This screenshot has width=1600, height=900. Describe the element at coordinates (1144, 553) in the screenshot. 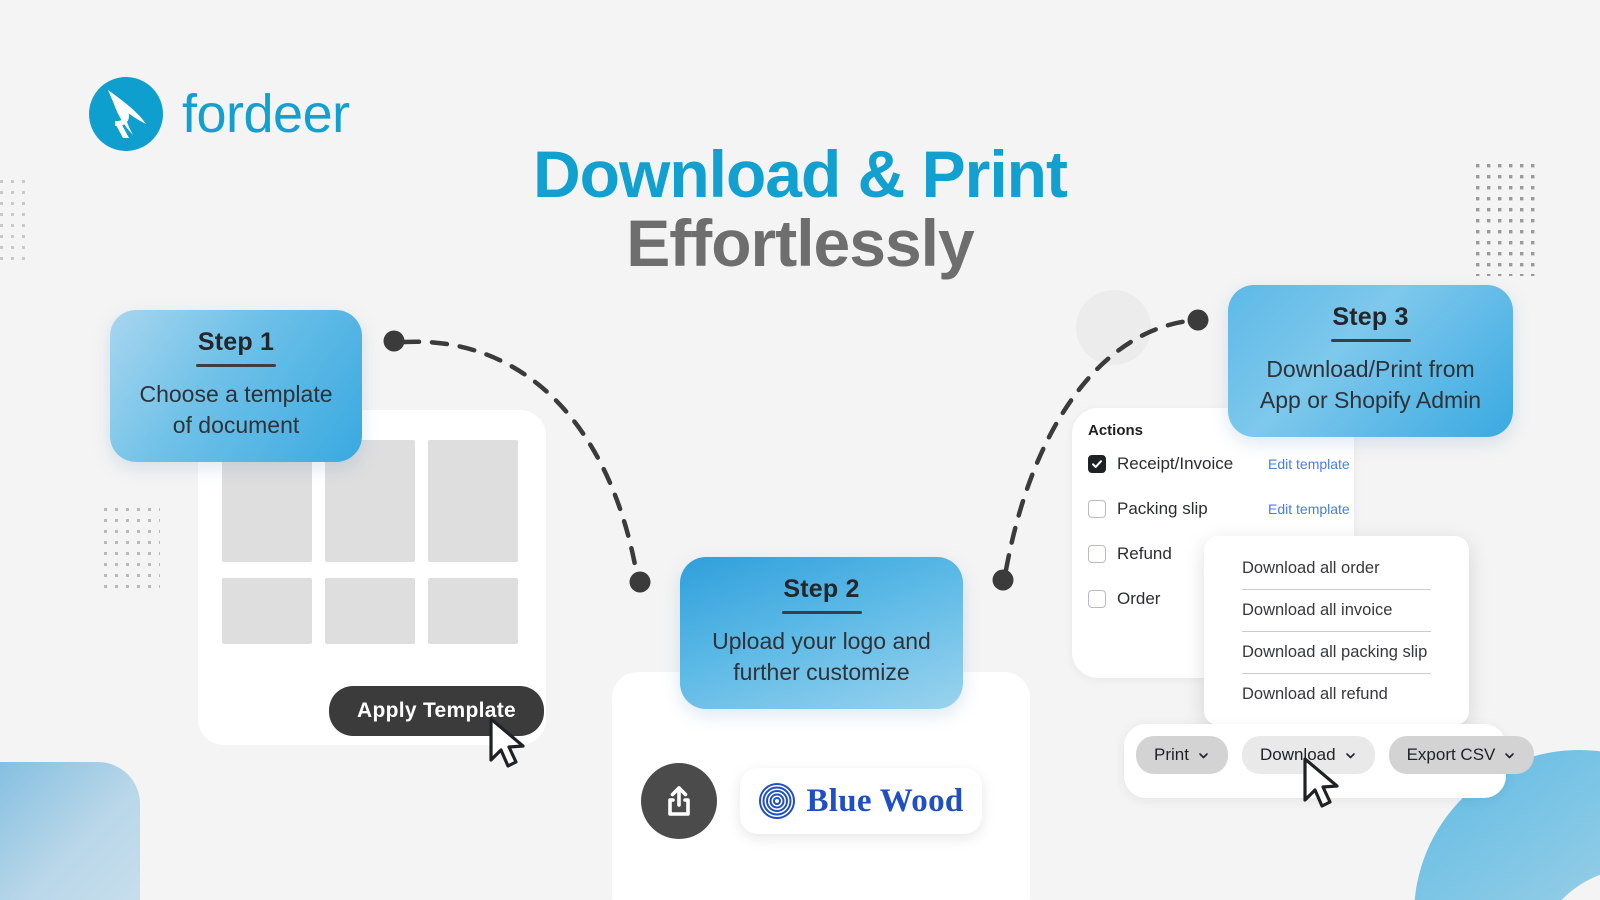

I see `action-label: Refund` at that location.